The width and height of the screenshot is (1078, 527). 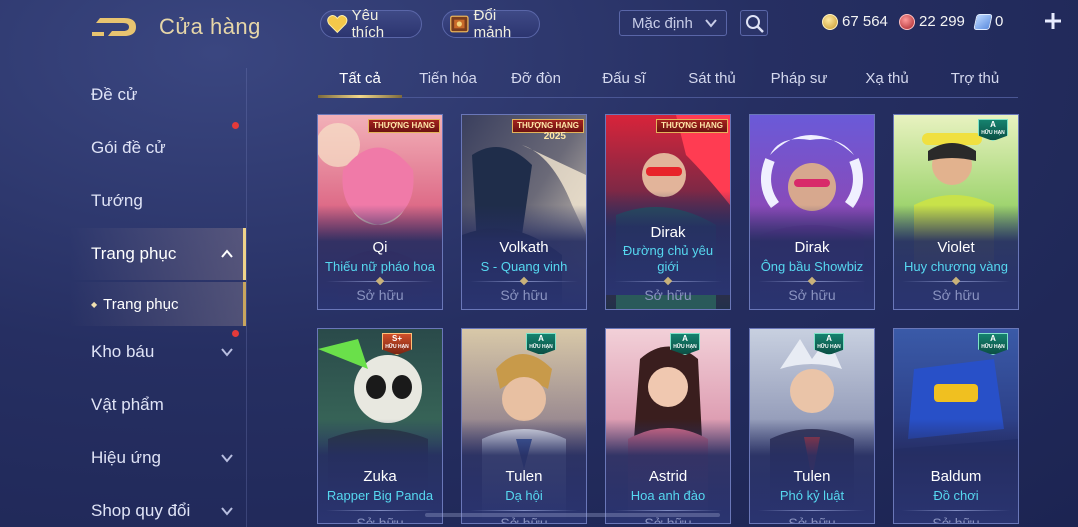 I want to click on skin-name: Rapper Big Panda, so click(x=380, y=495).